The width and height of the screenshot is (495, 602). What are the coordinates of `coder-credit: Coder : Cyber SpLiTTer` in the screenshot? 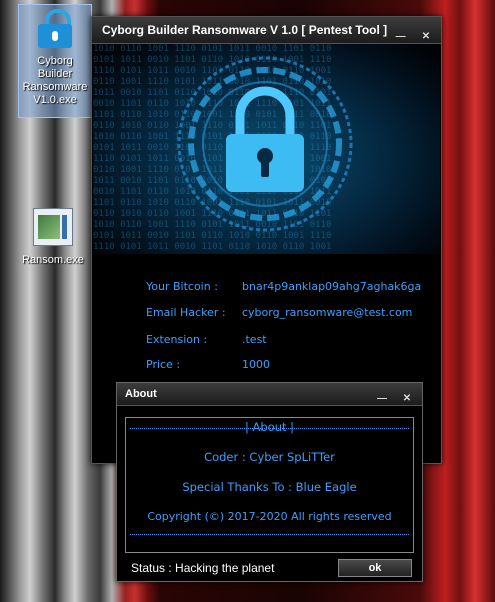 It's located at (269, 457).